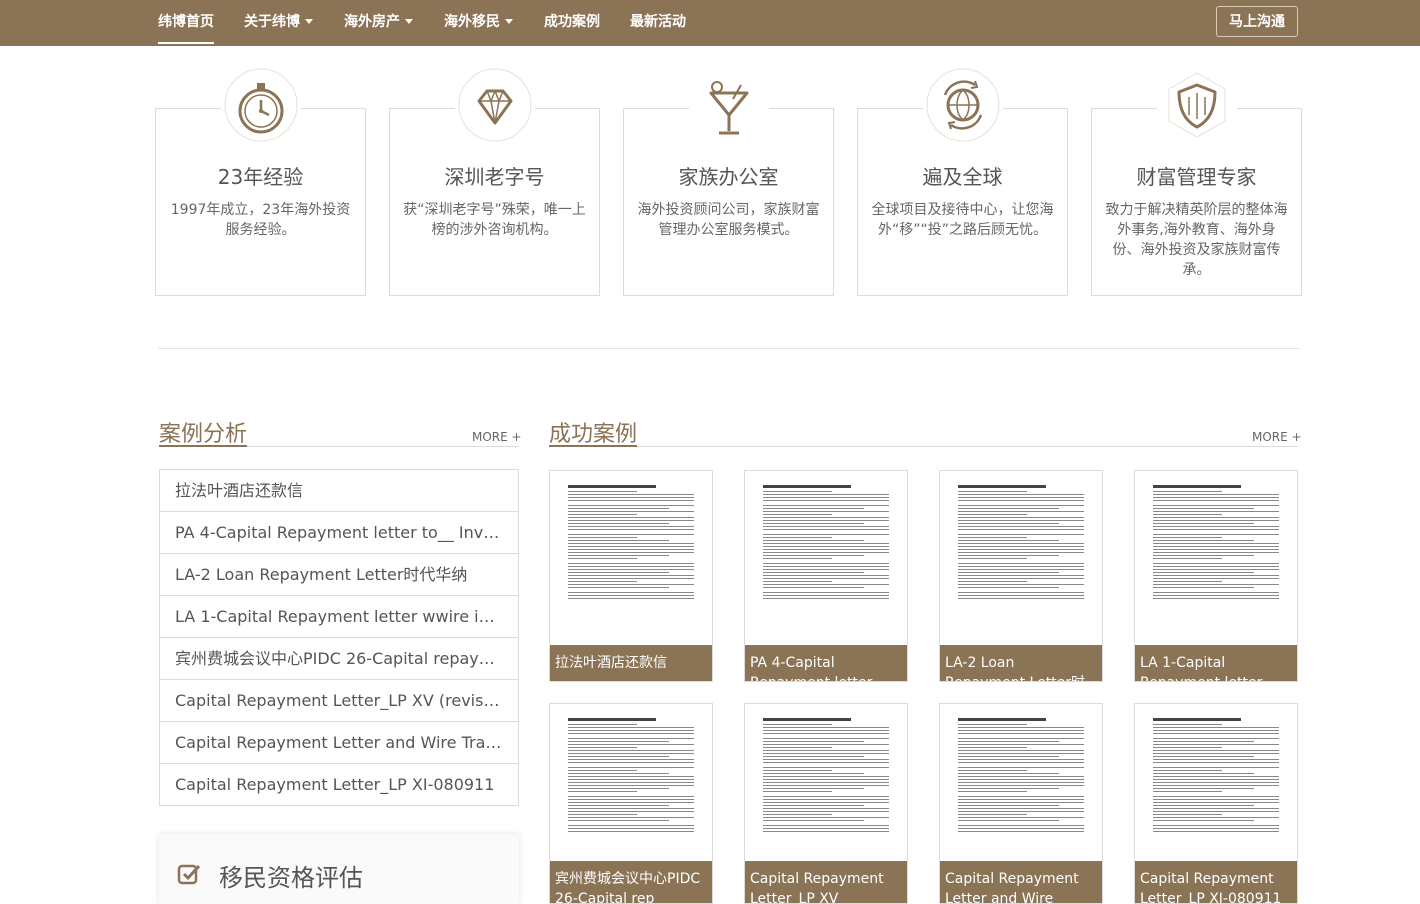  Describe the element at coordinates (260, 220) in the screenshot. I see `feature-desc: 1997年成立，23年海外投资服务经验。` at that location.